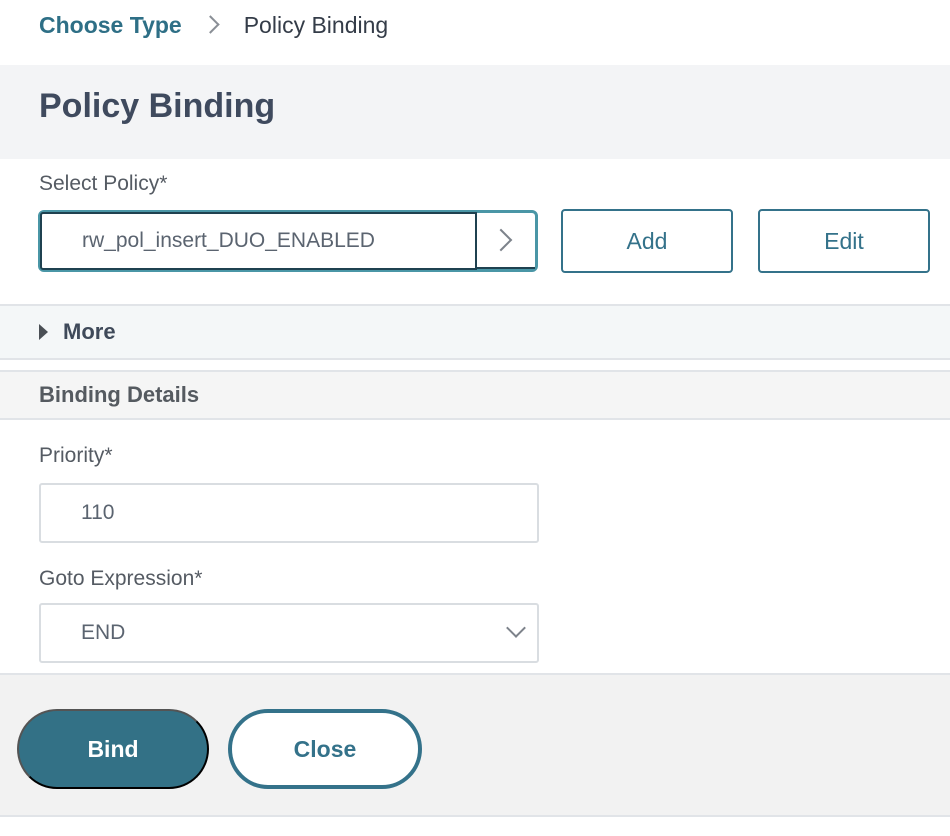 This screenshot has width=950, height=836. I want to click on breadcrumb-choose-type: Choose Type, so click(110, 25).